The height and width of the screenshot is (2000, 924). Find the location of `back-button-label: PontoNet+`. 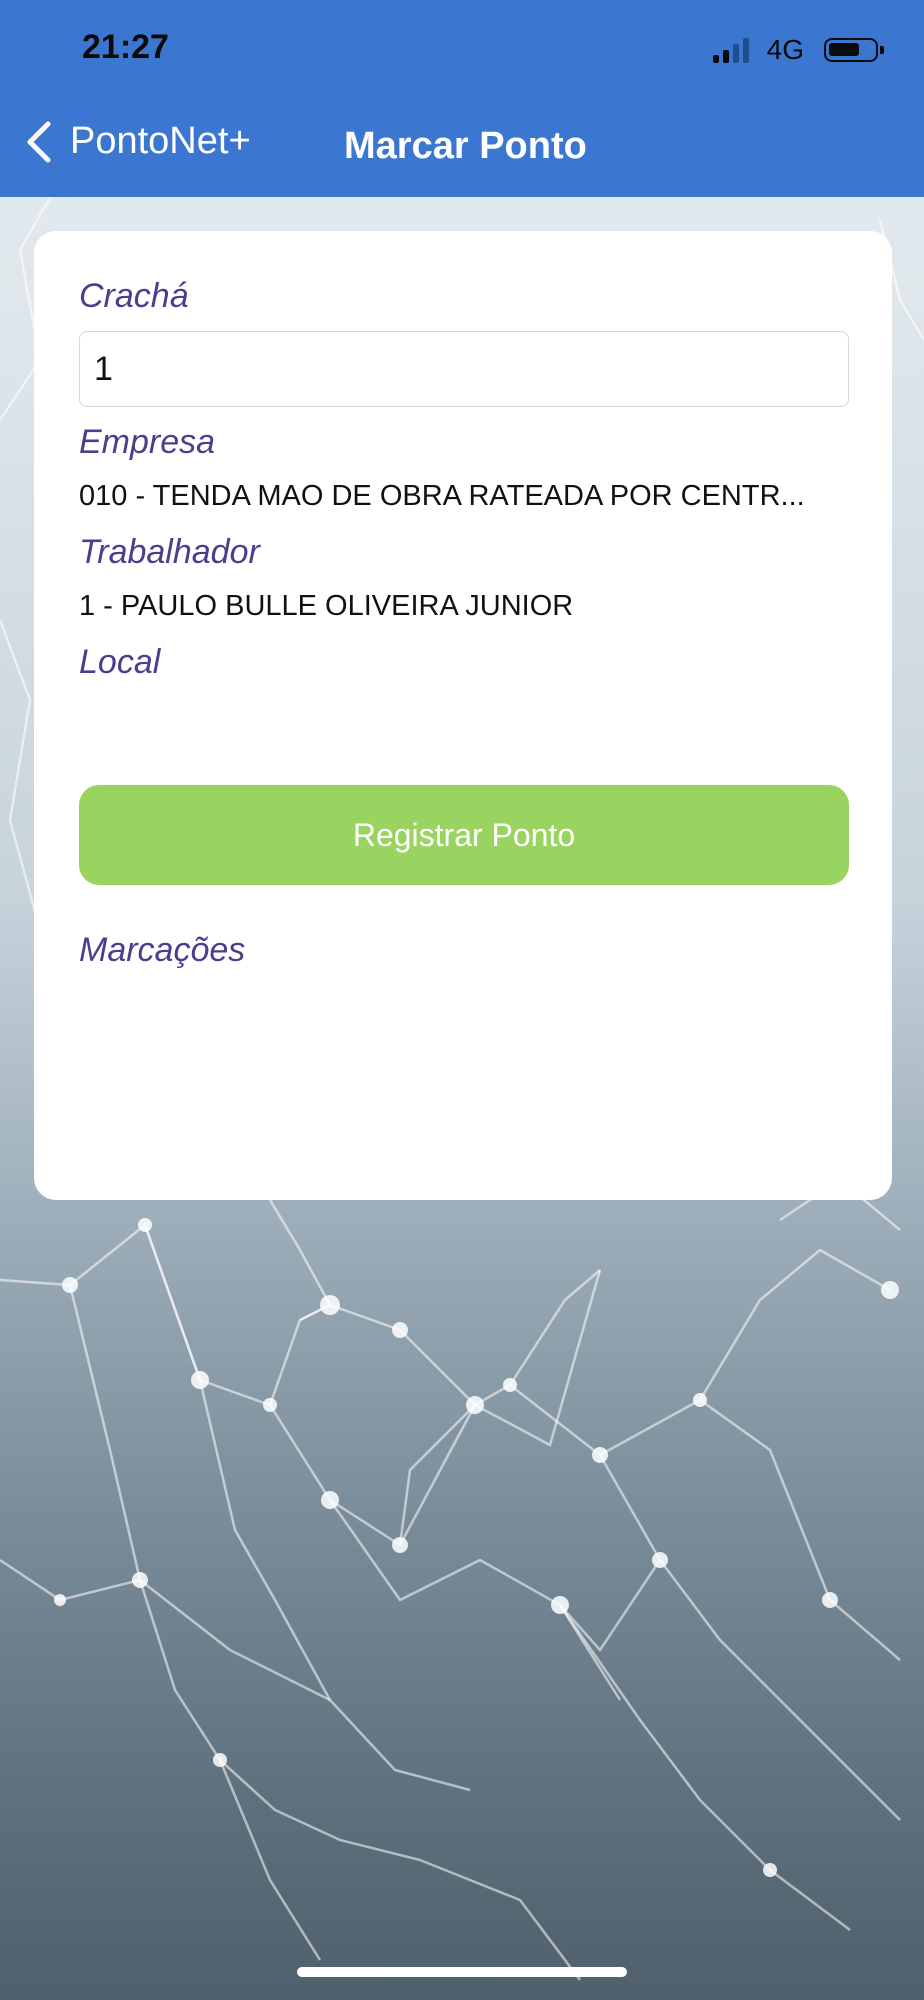

back-button-label: PontoNet+ is located at coordinates (160, 141).